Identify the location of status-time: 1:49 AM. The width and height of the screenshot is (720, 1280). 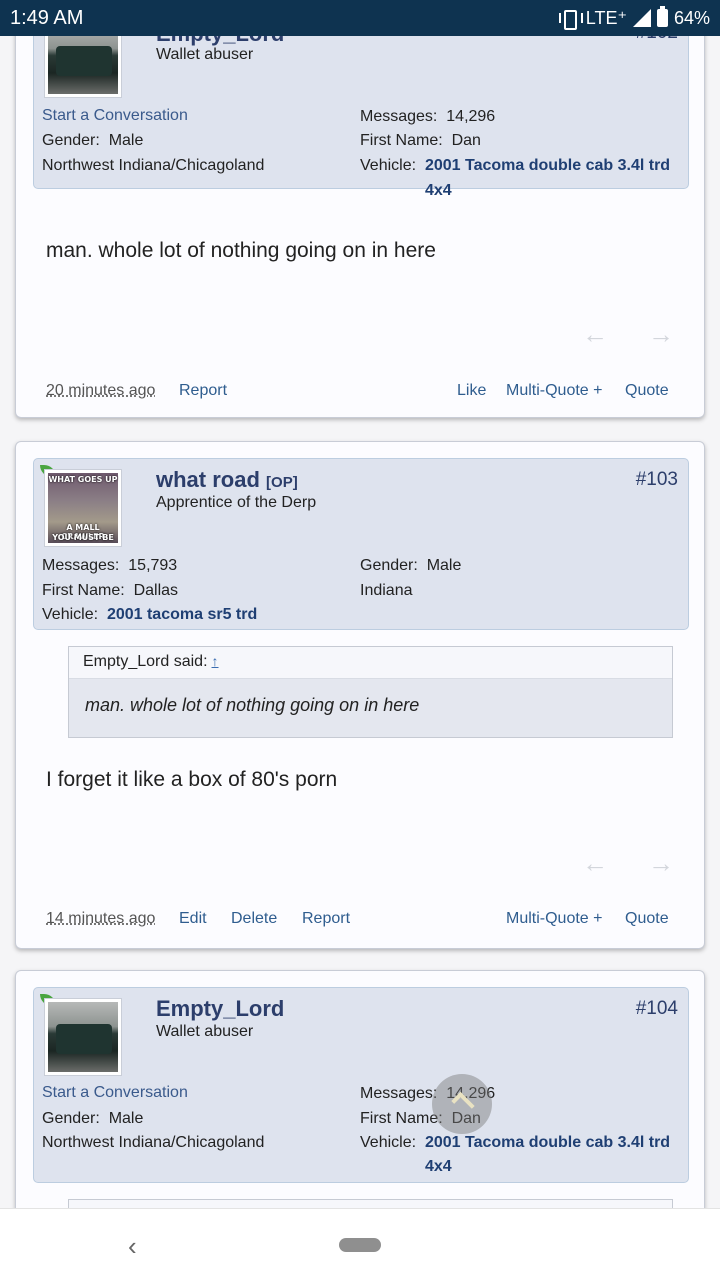
(47, 17).